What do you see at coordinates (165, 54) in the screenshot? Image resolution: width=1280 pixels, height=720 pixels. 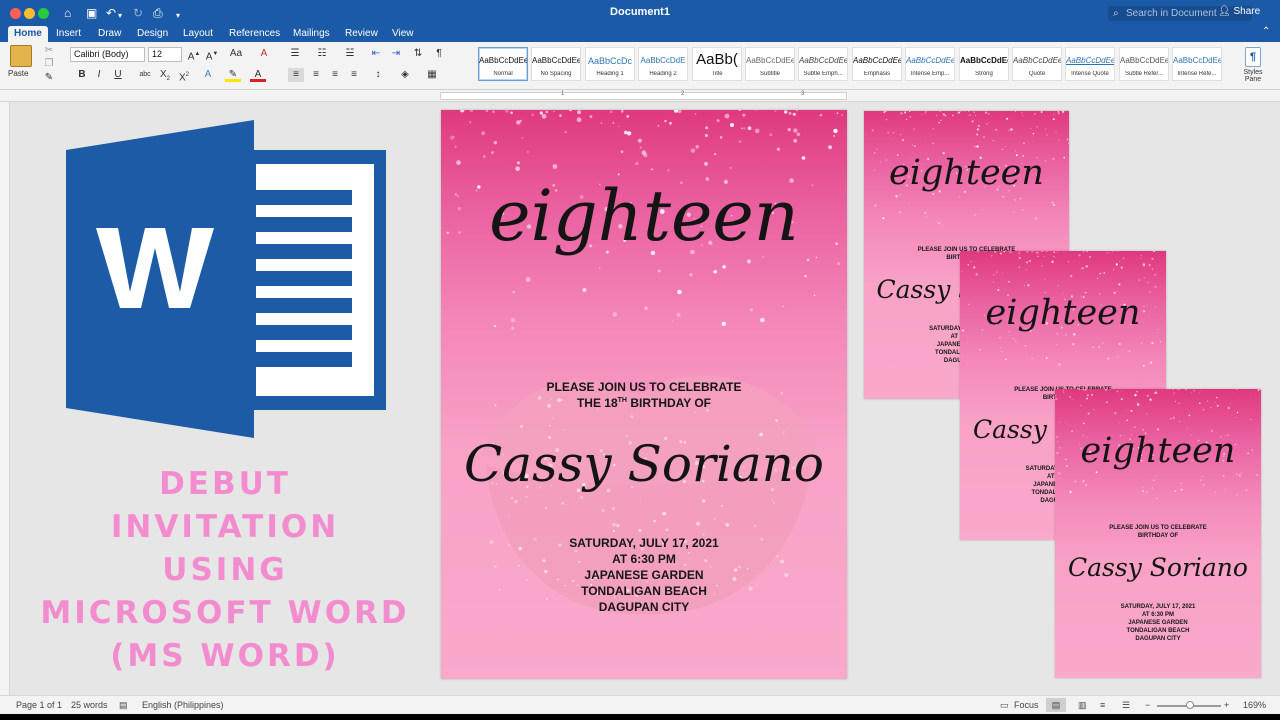 I see `font-size-field: 12` at bounding box center [165, 54].